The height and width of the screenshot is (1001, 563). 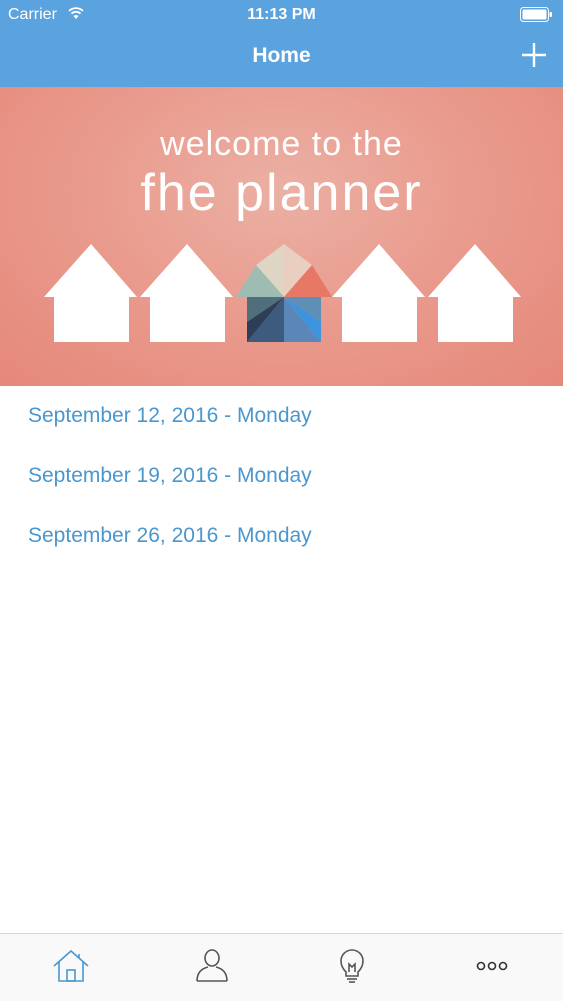 I want to click on tab-bar, so click(x=281, y=967).